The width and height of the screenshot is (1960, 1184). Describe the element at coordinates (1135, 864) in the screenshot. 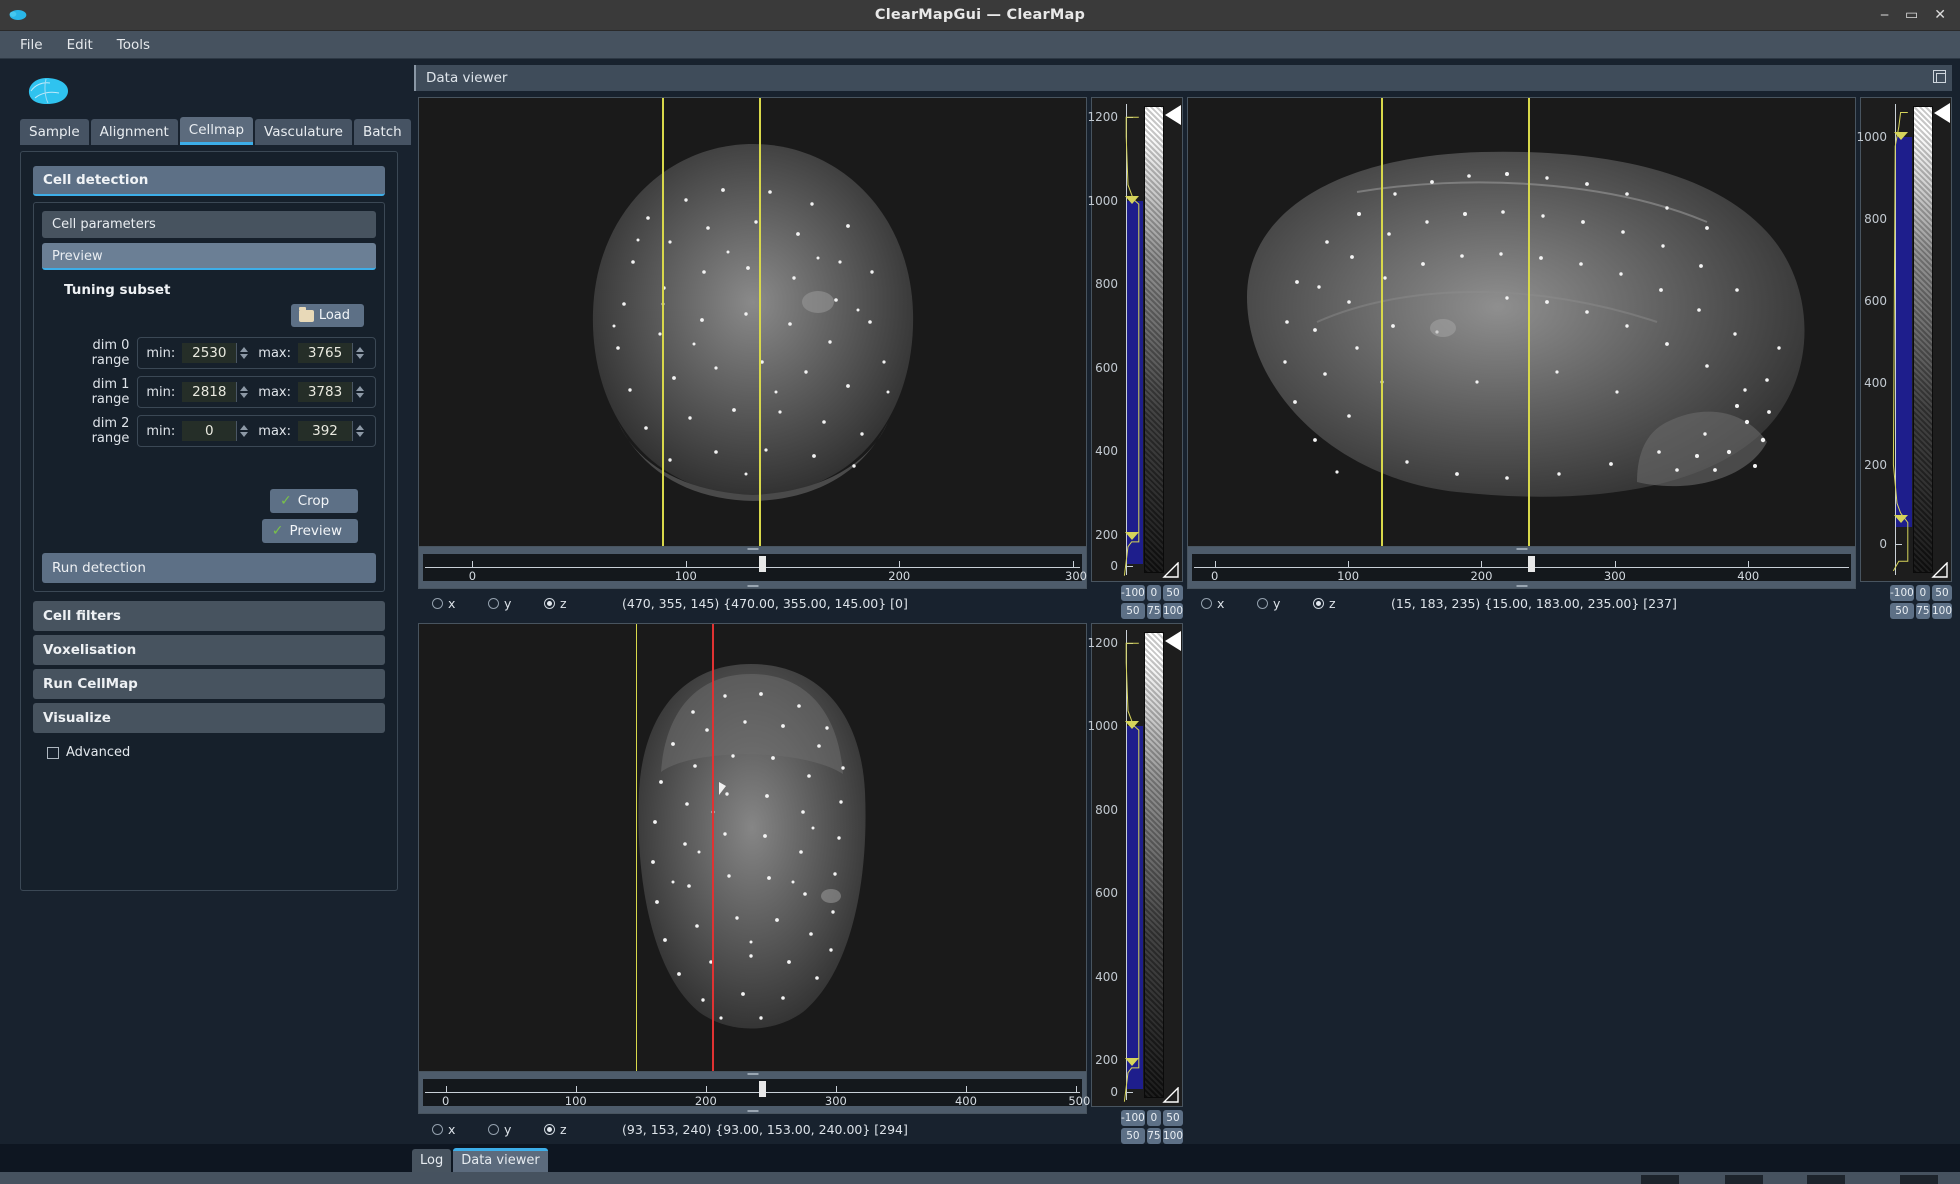

I see `lut-histogram-horizontal: 1200 1000 800 600 400 200 0` at that location.